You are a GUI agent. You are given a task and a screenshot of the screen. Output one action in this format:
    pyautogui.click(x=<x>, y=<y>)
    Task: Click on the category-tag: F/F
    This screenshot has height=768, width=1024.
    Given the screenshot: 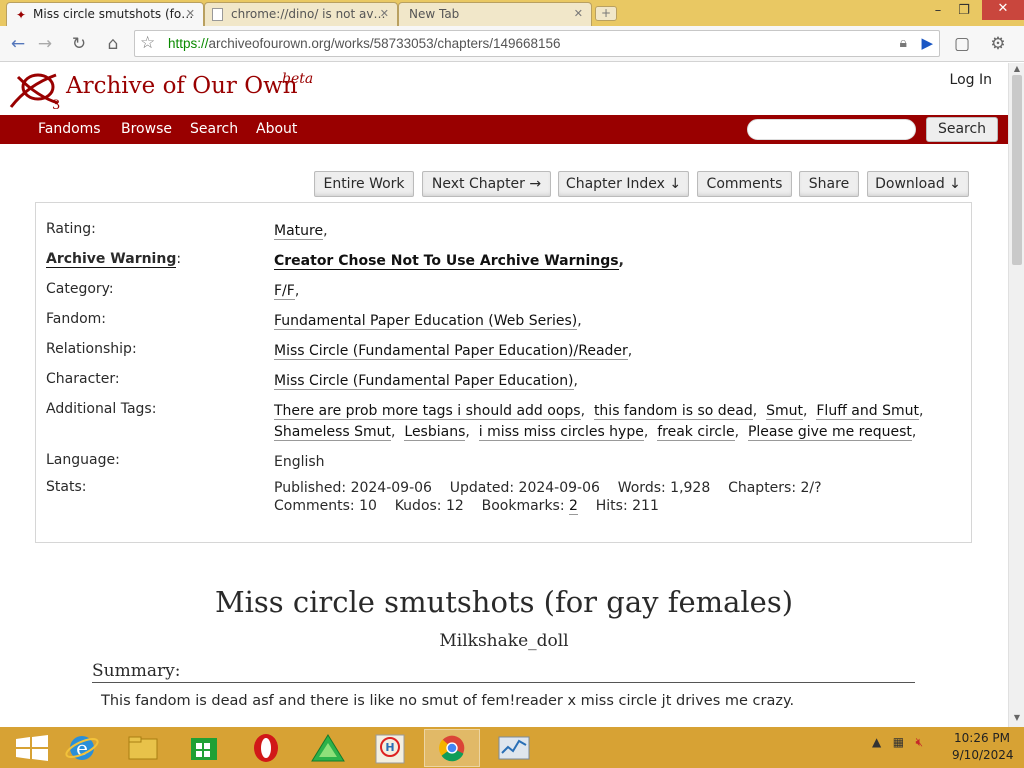 What is the action you would take?
    pyautogui.click(x=284, y=291)
    